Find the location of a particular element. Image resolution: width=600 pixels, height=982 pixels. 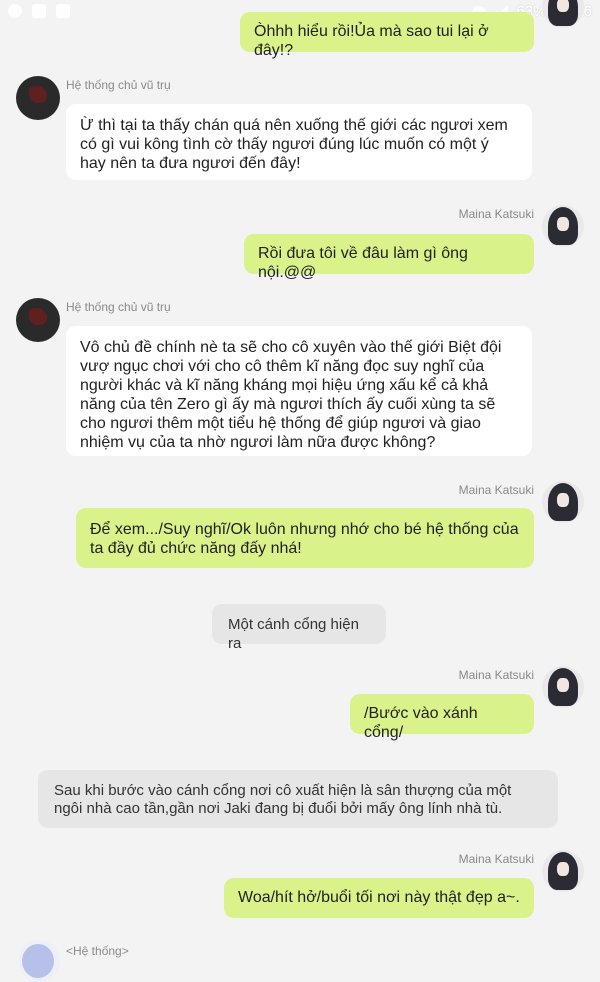

image-icon is located at coordinates (63, 11).